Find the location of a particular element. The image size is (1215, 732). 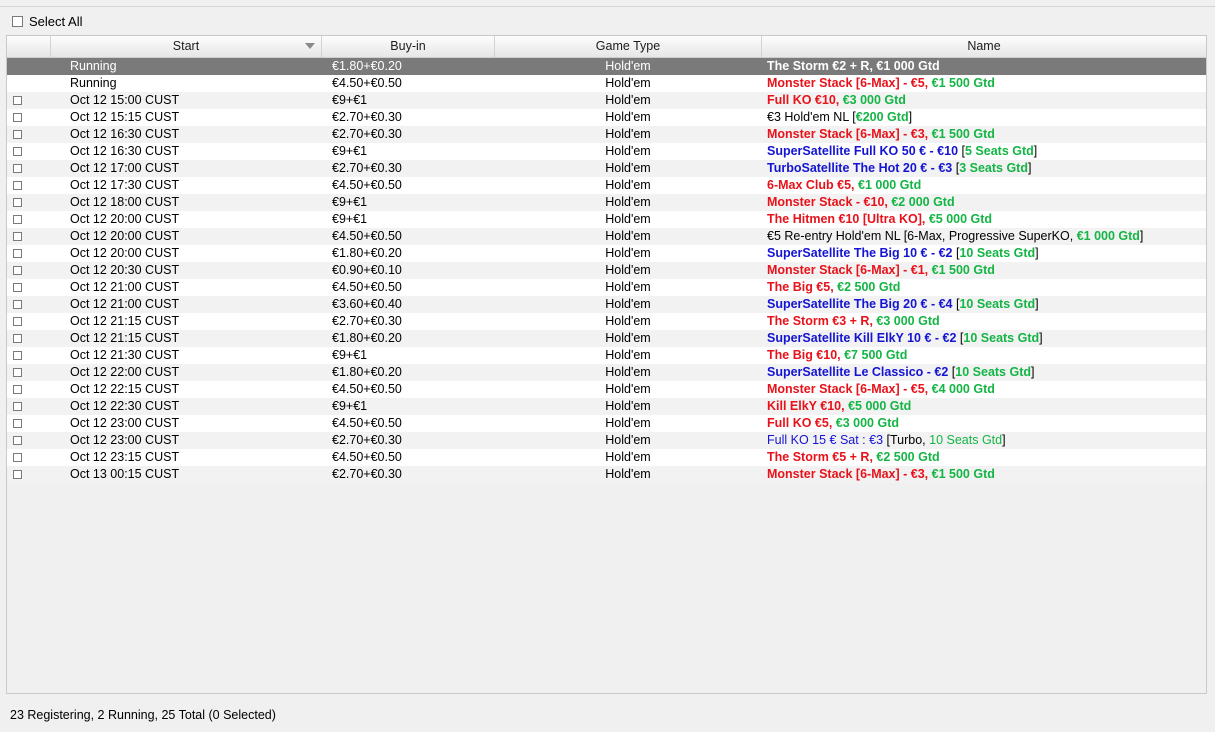

header-name: Name is located at coordinates (984, 46).